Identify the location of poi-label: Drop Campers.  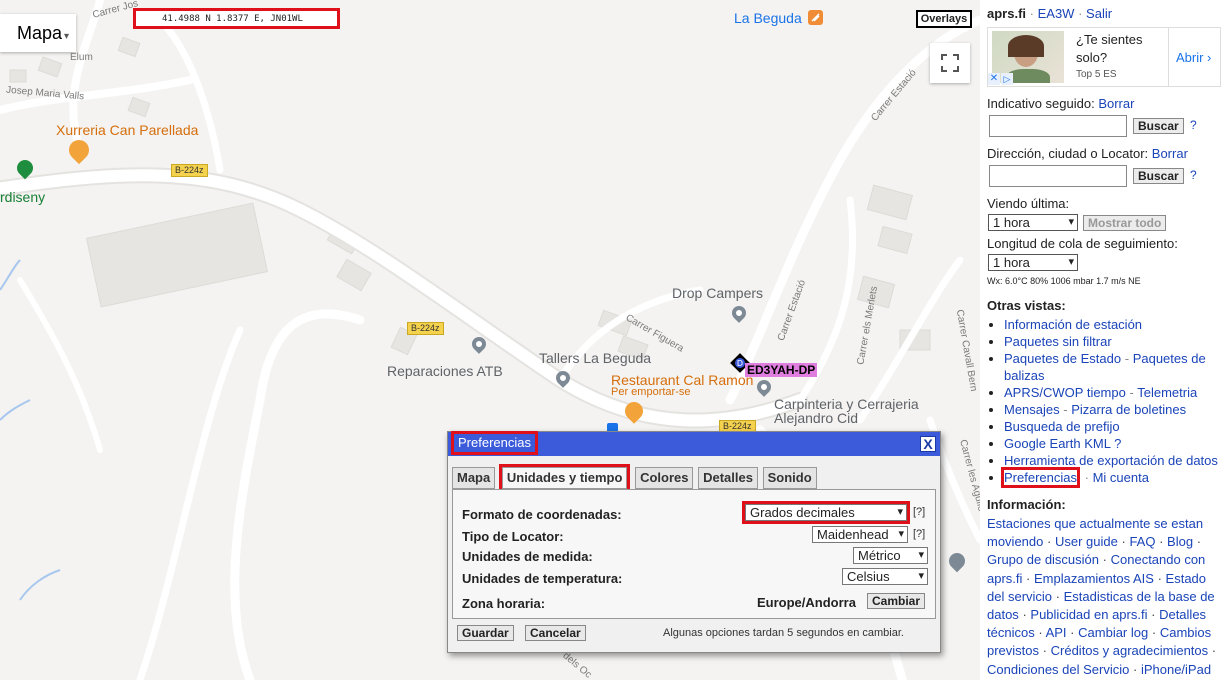
(718, 293).